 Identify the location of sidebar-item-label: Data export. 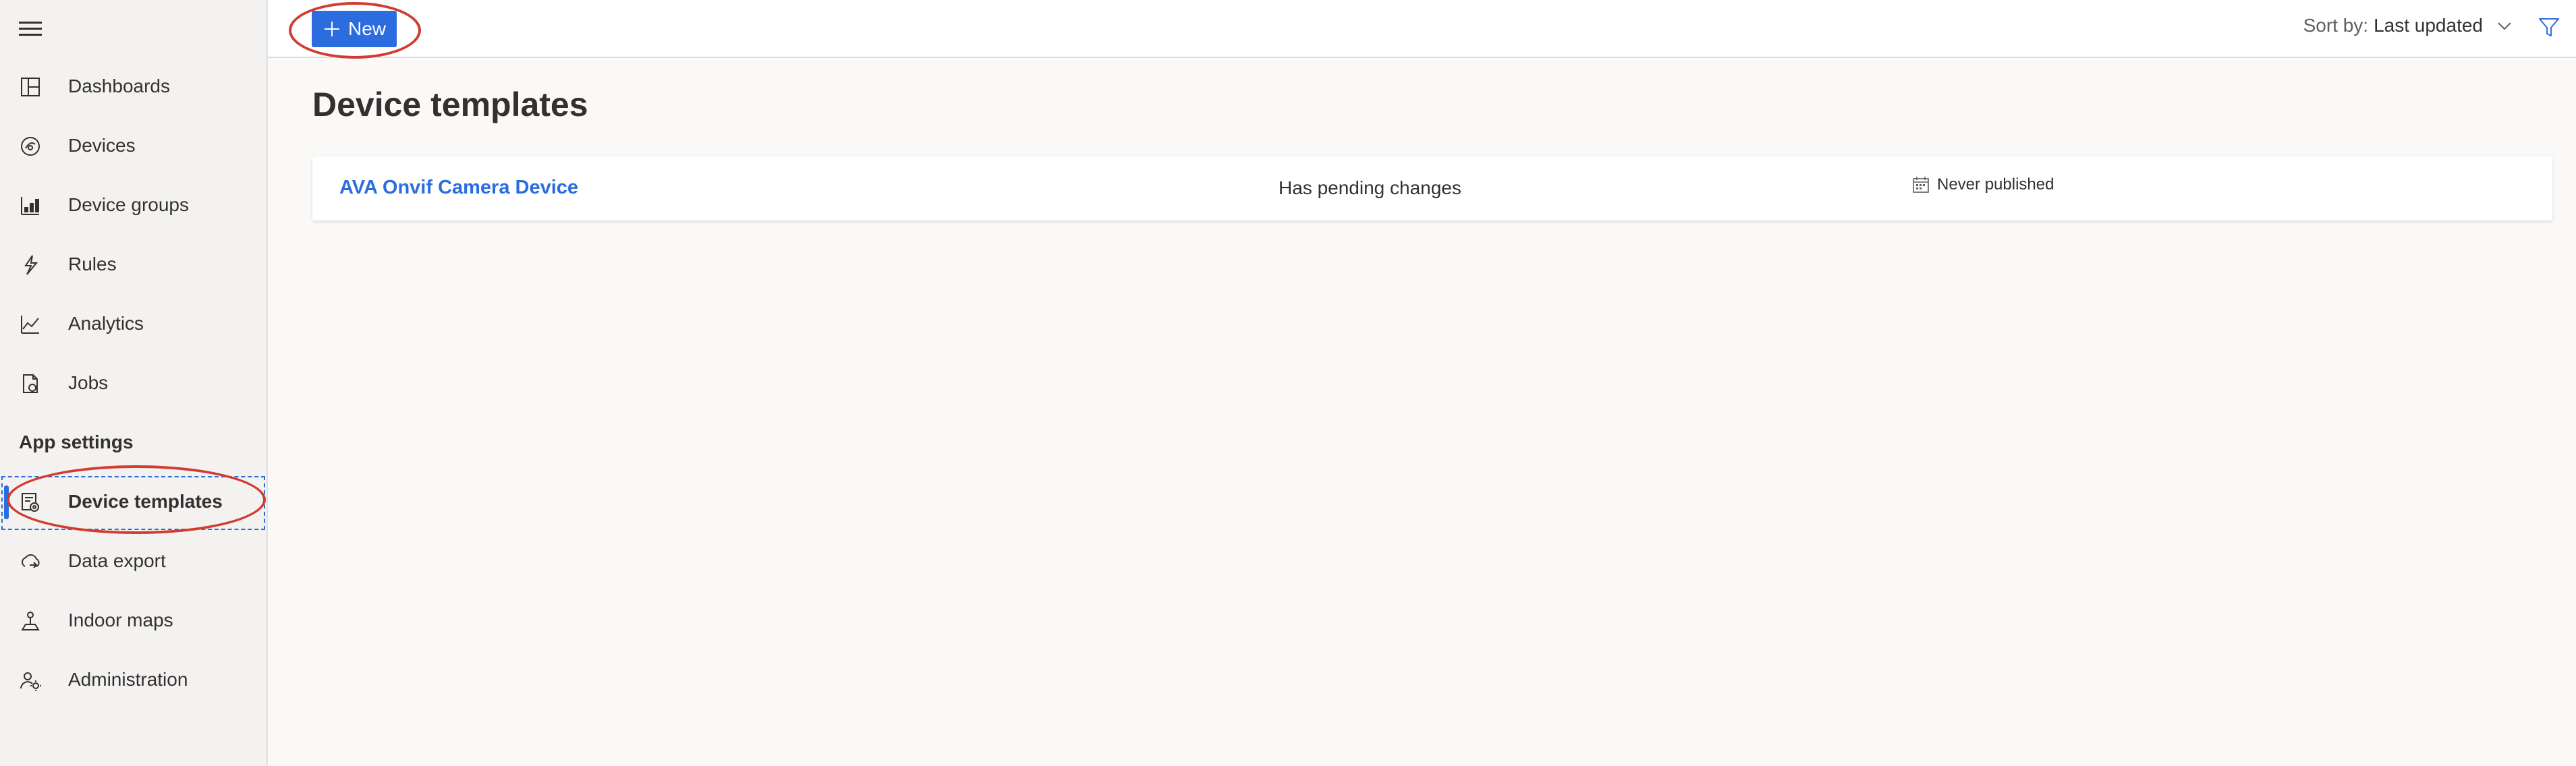
(117, 561).